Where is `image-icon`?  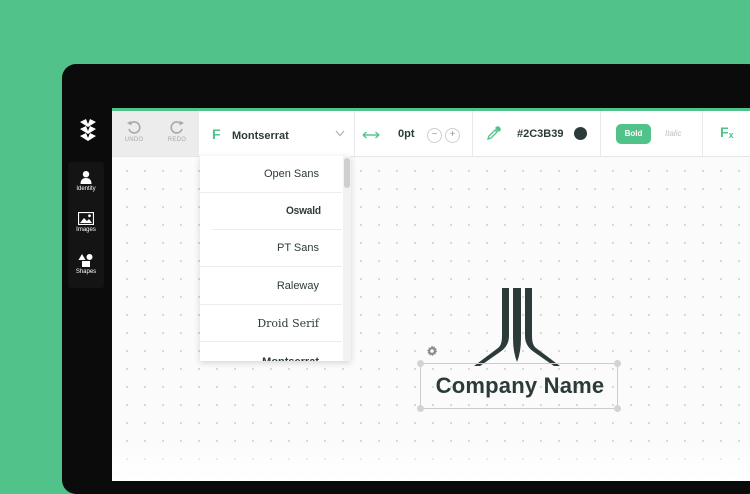 image-icon is located at coordinates (86, 218).